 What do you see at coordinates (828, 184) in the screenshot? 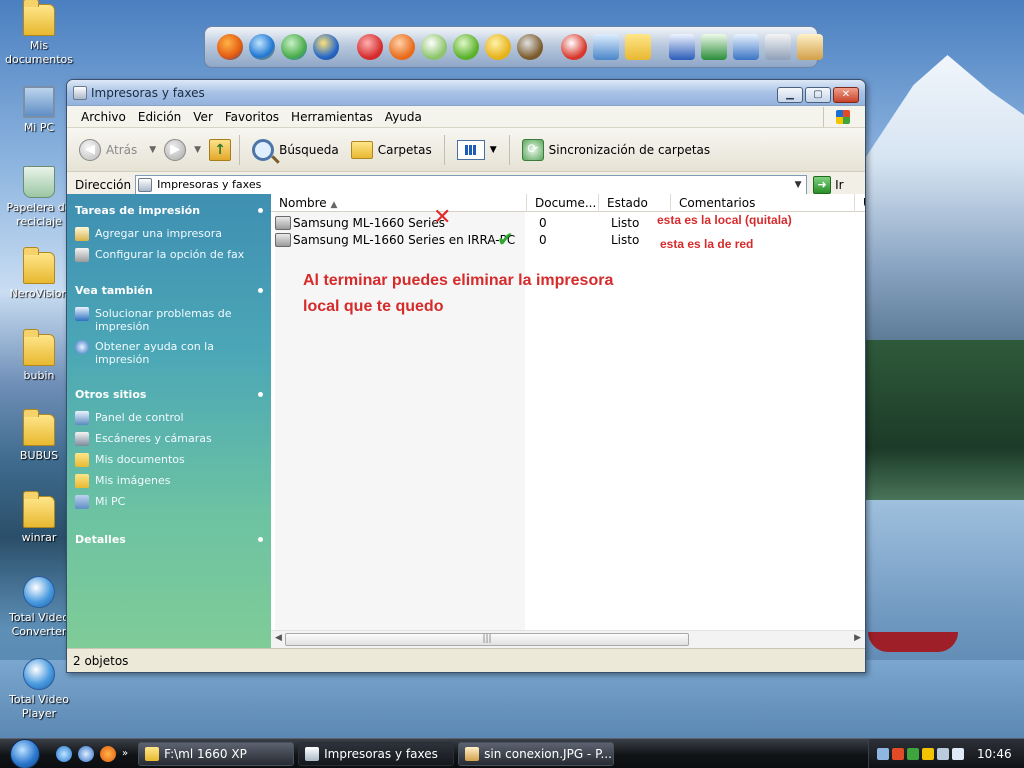
I see `go-button: ➜ Ir` at bounding box center [828, 184].